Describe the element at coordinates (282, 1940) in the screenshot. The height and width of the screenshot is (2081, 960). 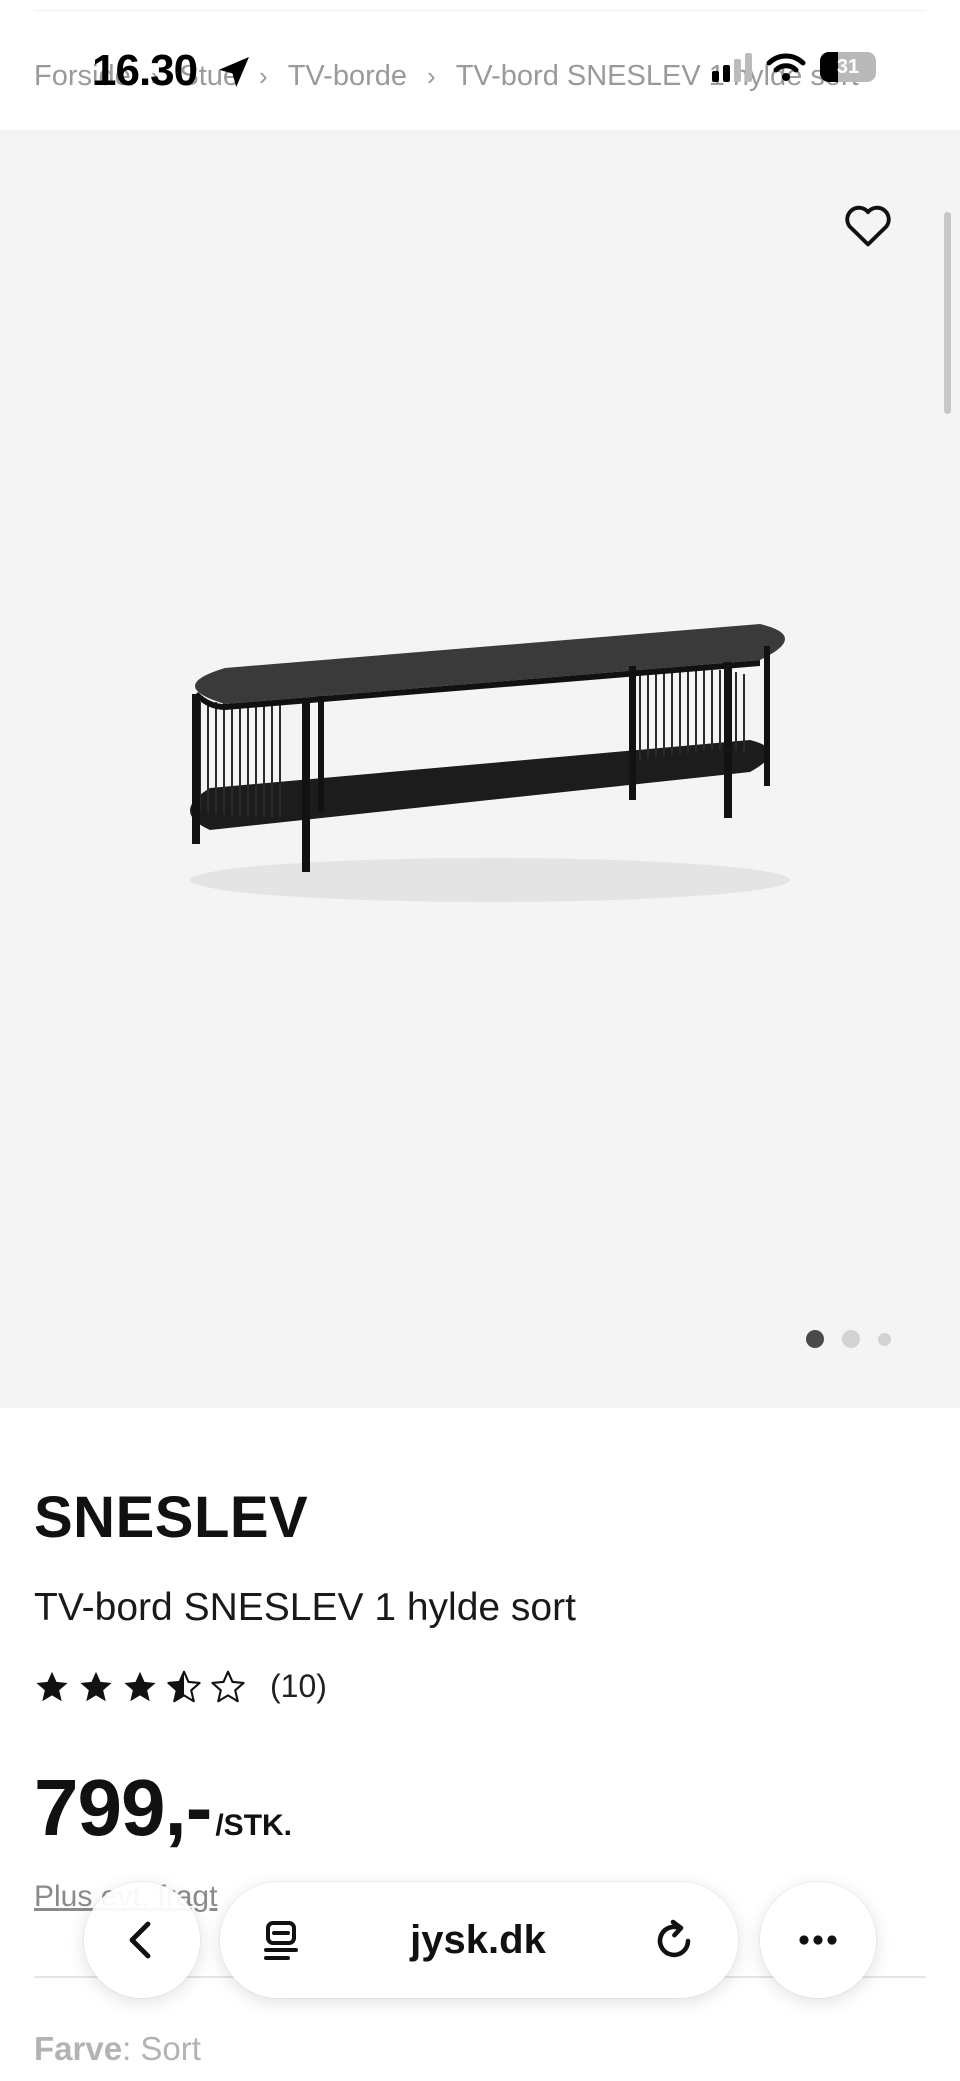
I see `reader-icon` at that location.